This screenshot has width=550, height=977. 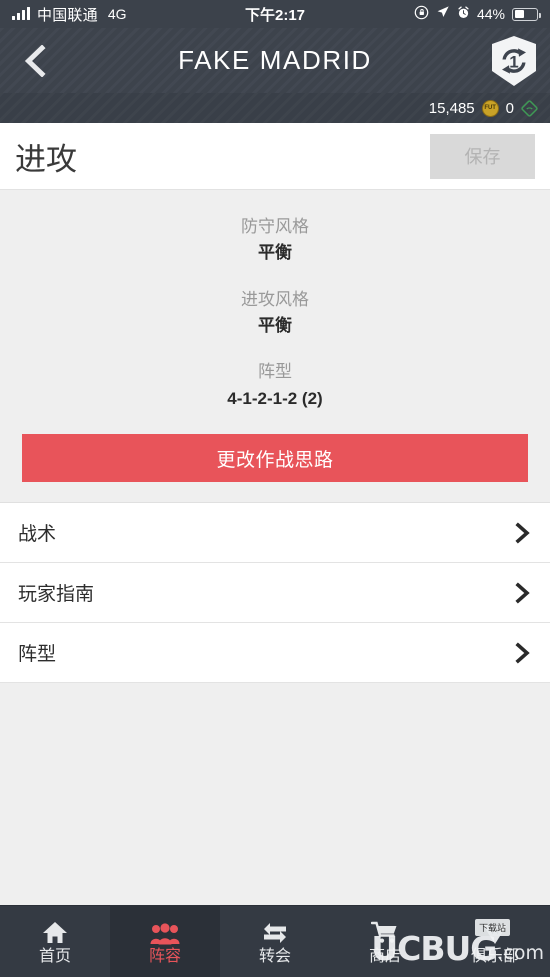 What do you see at coordinates (495, 932) in the screenshot?
I see `club-crest-icon` at bounding box center [495, 932].